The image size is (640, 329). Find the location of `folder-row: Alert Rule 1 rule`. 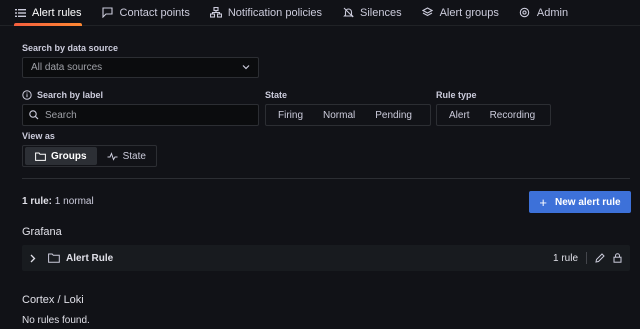

folder-row: Alert Rule 1 rule is located at coordinates (326, 258).